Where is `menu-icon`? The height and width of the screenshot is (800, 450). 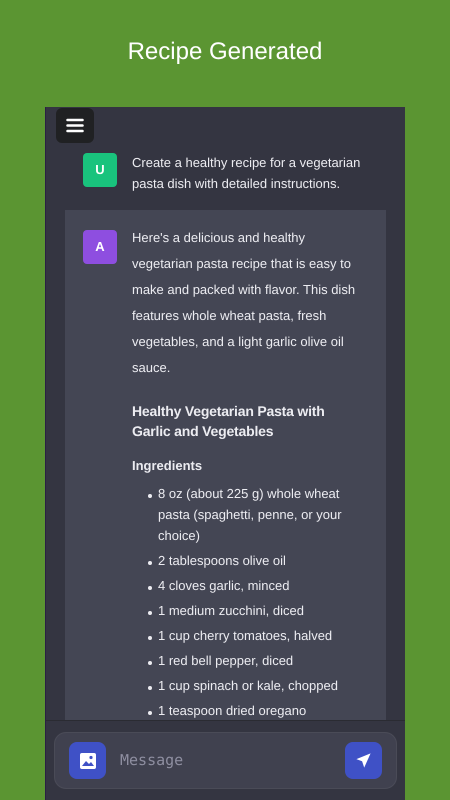
menu-icon is located at coordinates (75, 125).